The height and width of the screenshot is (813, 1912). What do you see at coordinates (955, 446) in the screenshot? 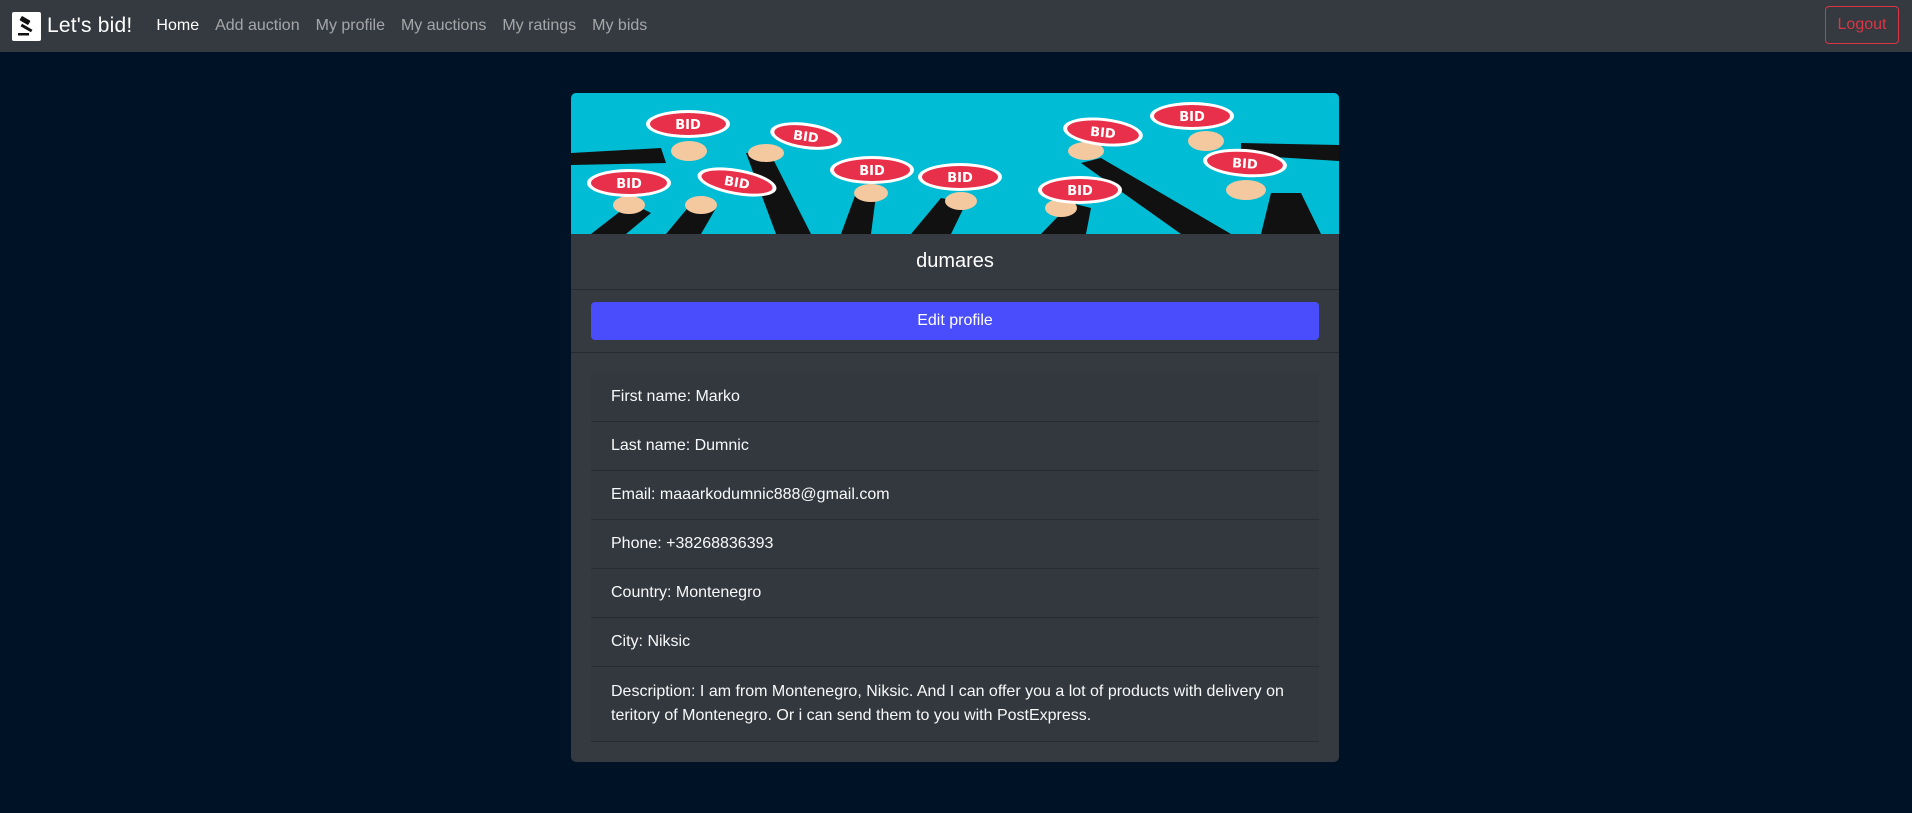
I see `last-name-item: Last name: Dumnic` at bounding box center [955, 446].